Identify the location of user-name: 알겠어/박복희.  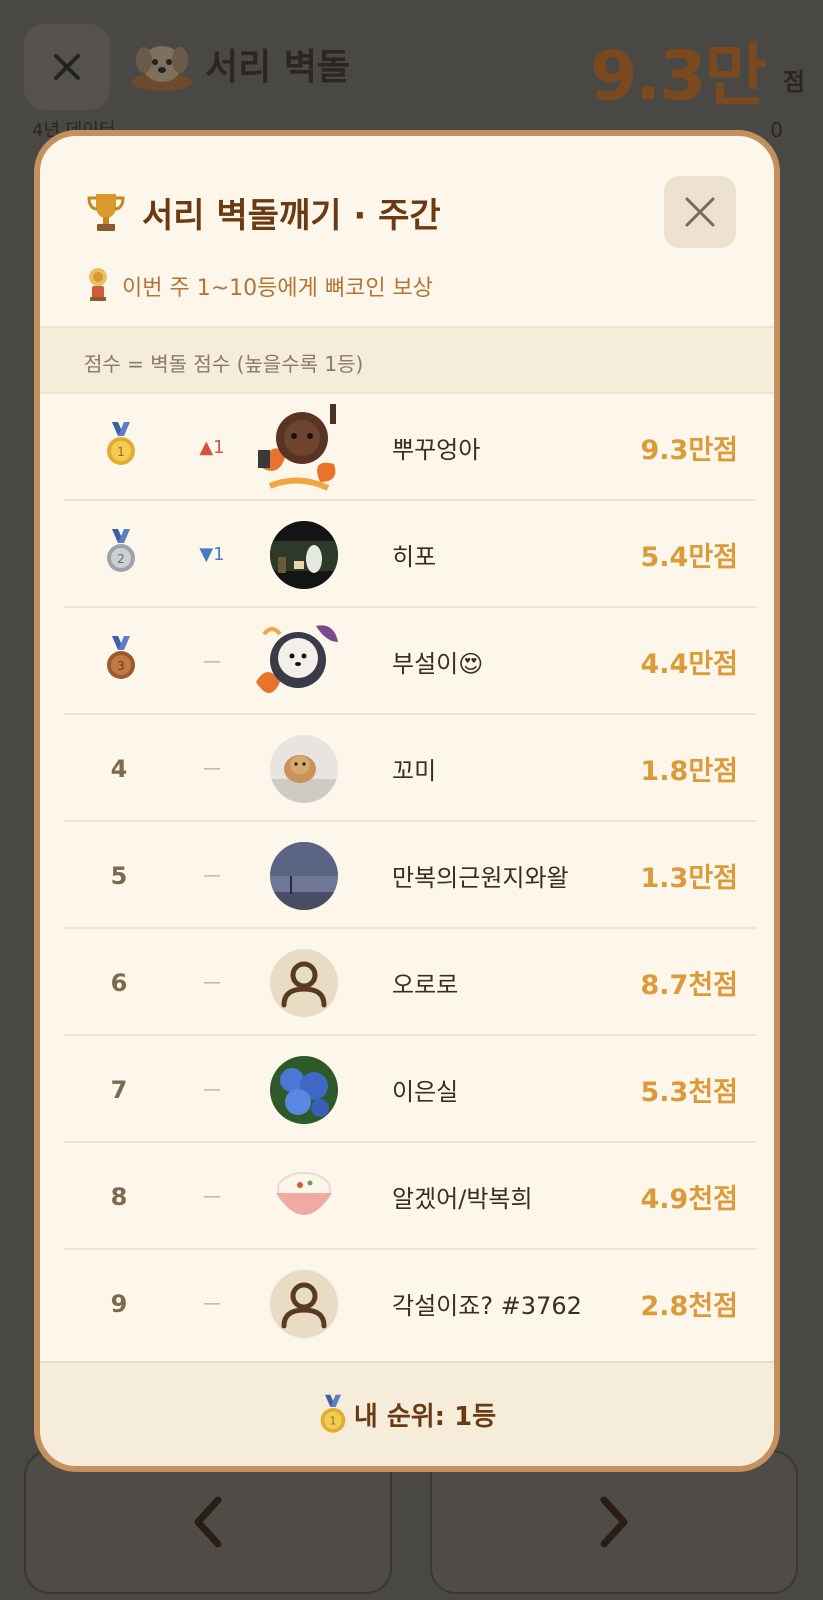
(462, 1199).